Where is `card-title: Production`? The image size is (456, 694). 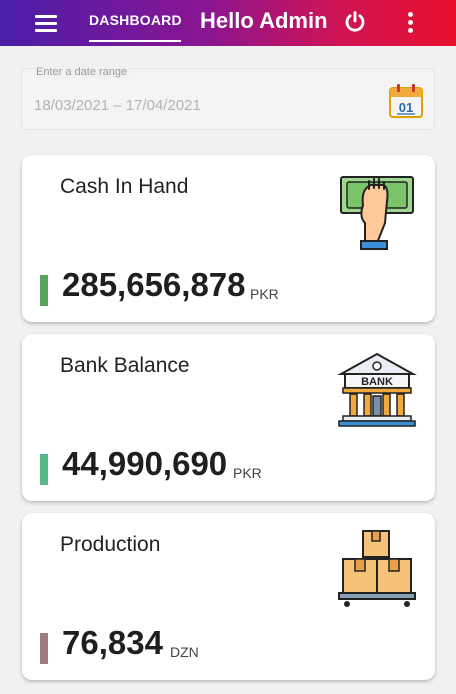 card-title: Production is located at coordinates (110, 544).